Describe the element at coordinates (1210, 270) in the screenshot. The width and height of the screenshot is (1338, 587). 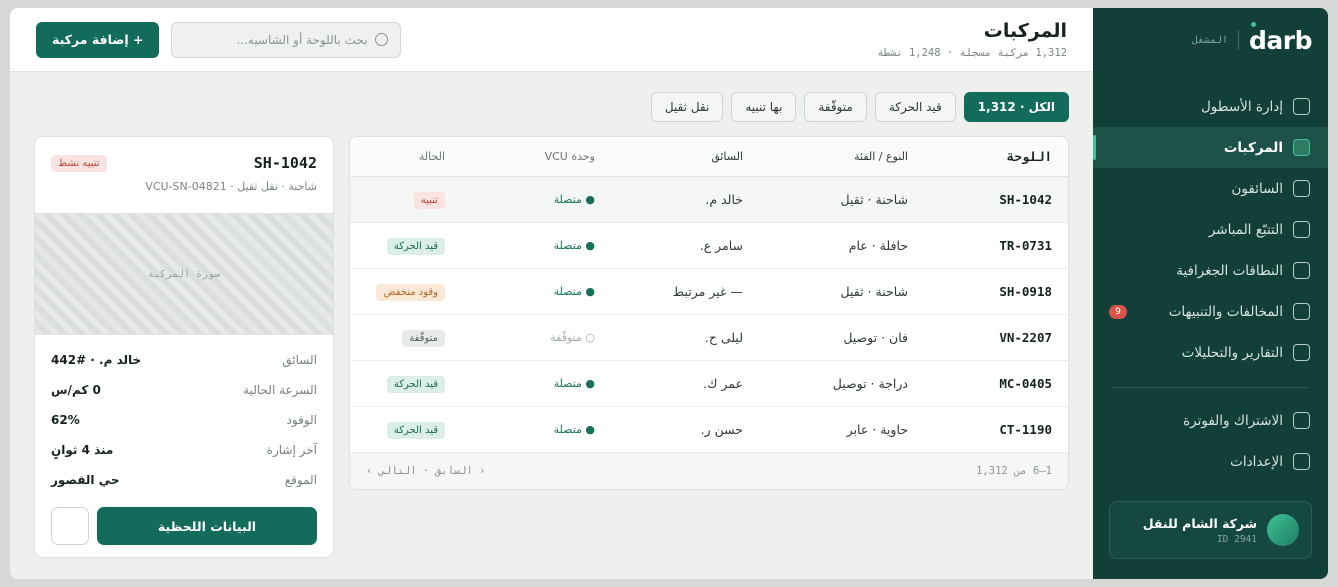
I see `sidebar-item-geofences: النطاقات الجغرافية` at that location.